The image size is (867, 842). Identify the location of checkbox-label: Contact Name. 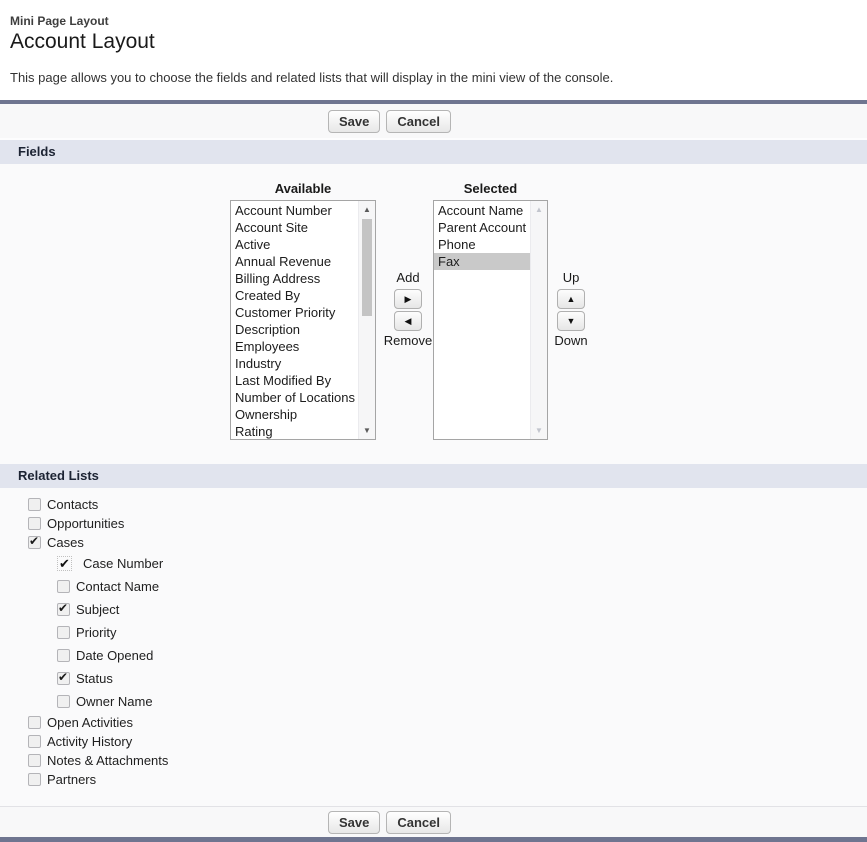
(118, 586).